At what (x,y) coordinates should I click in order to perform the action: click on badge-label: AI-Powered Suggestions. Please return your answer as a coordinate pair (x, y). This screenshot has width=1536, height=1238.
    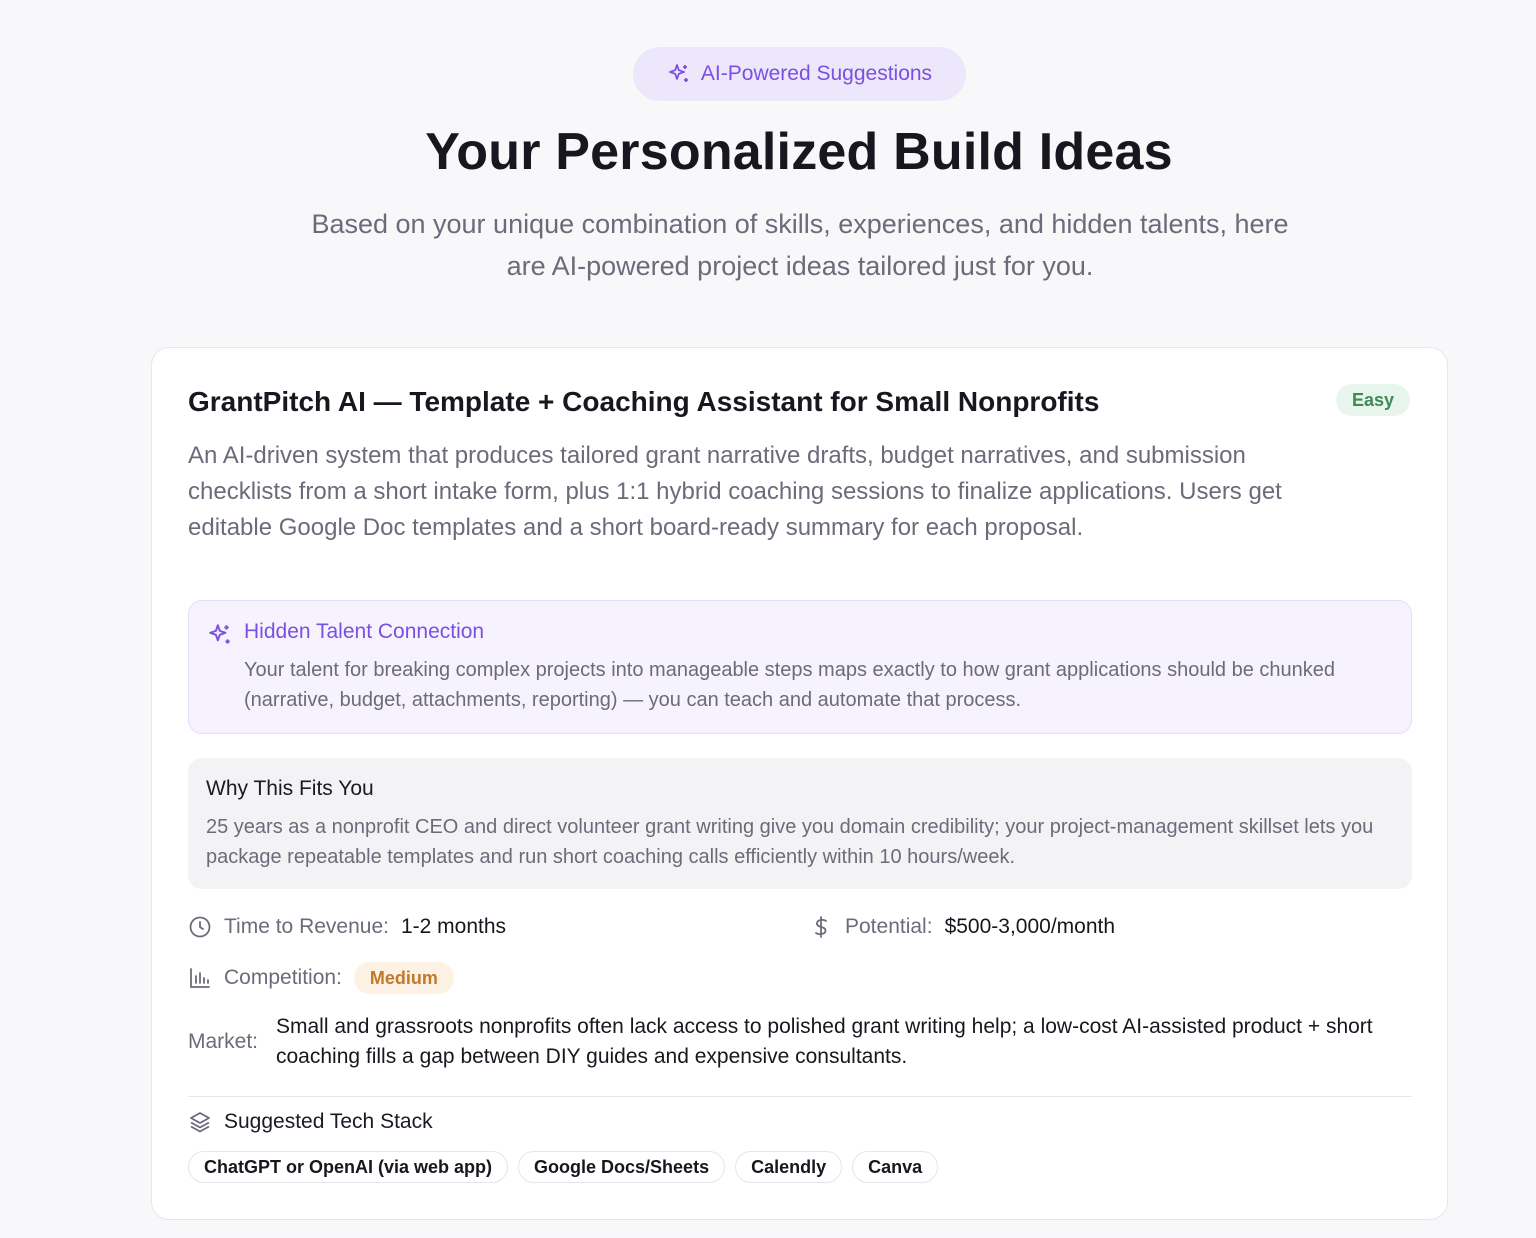
    Looking at the image, I should click on (816, 73).